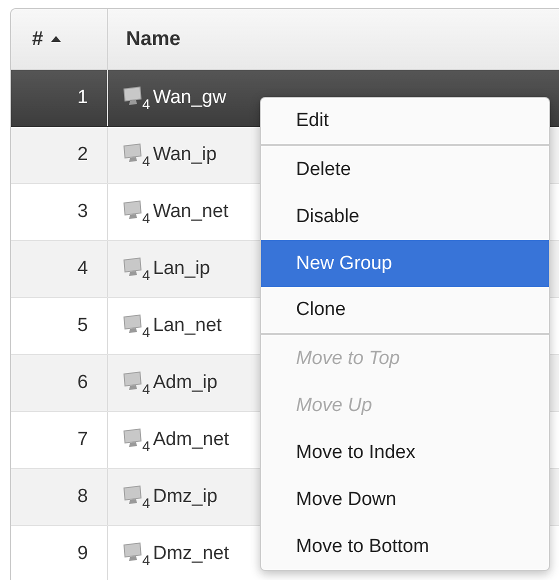 The image size is (559, 580). Describe the element at coordinates (59, 212) in the screenshot. I see `index-cell: 3` at that location.